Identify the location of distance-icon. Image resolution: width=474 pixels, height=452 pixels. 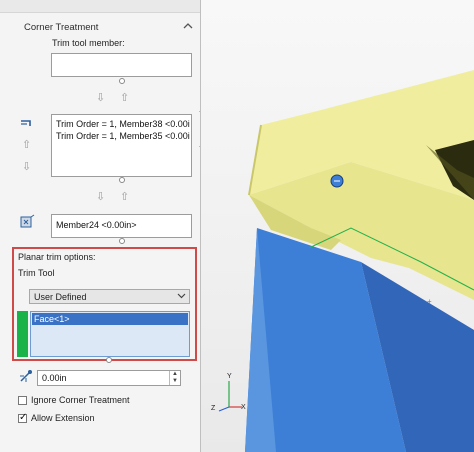
(26, 378).